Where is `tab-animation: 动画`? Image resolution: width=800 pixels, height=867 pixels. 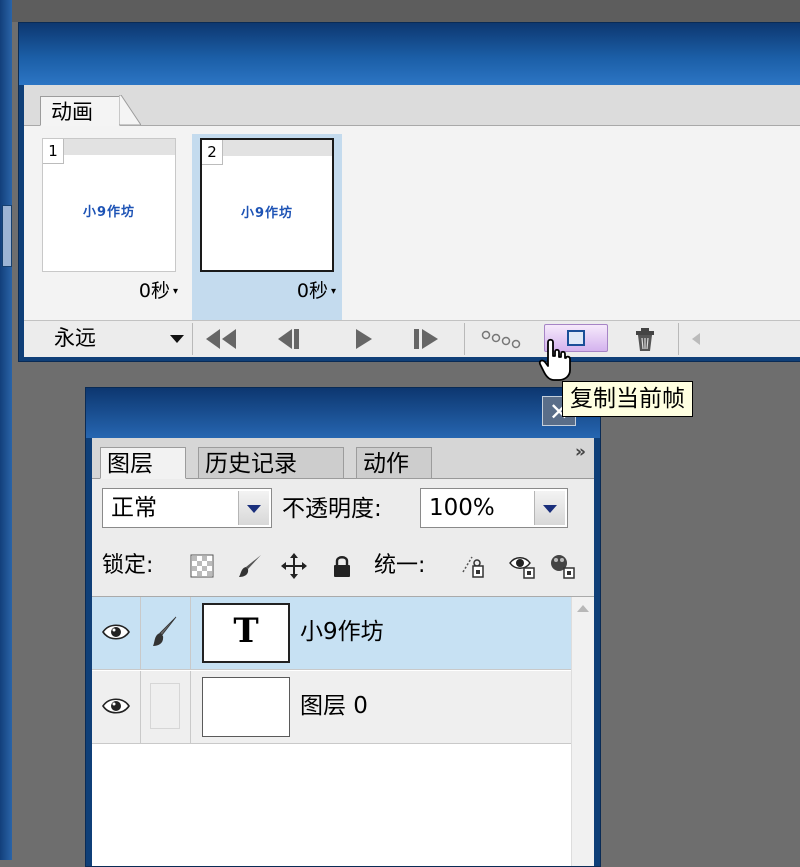
tab-animation: 动画 is located at coordinates (80, 111).